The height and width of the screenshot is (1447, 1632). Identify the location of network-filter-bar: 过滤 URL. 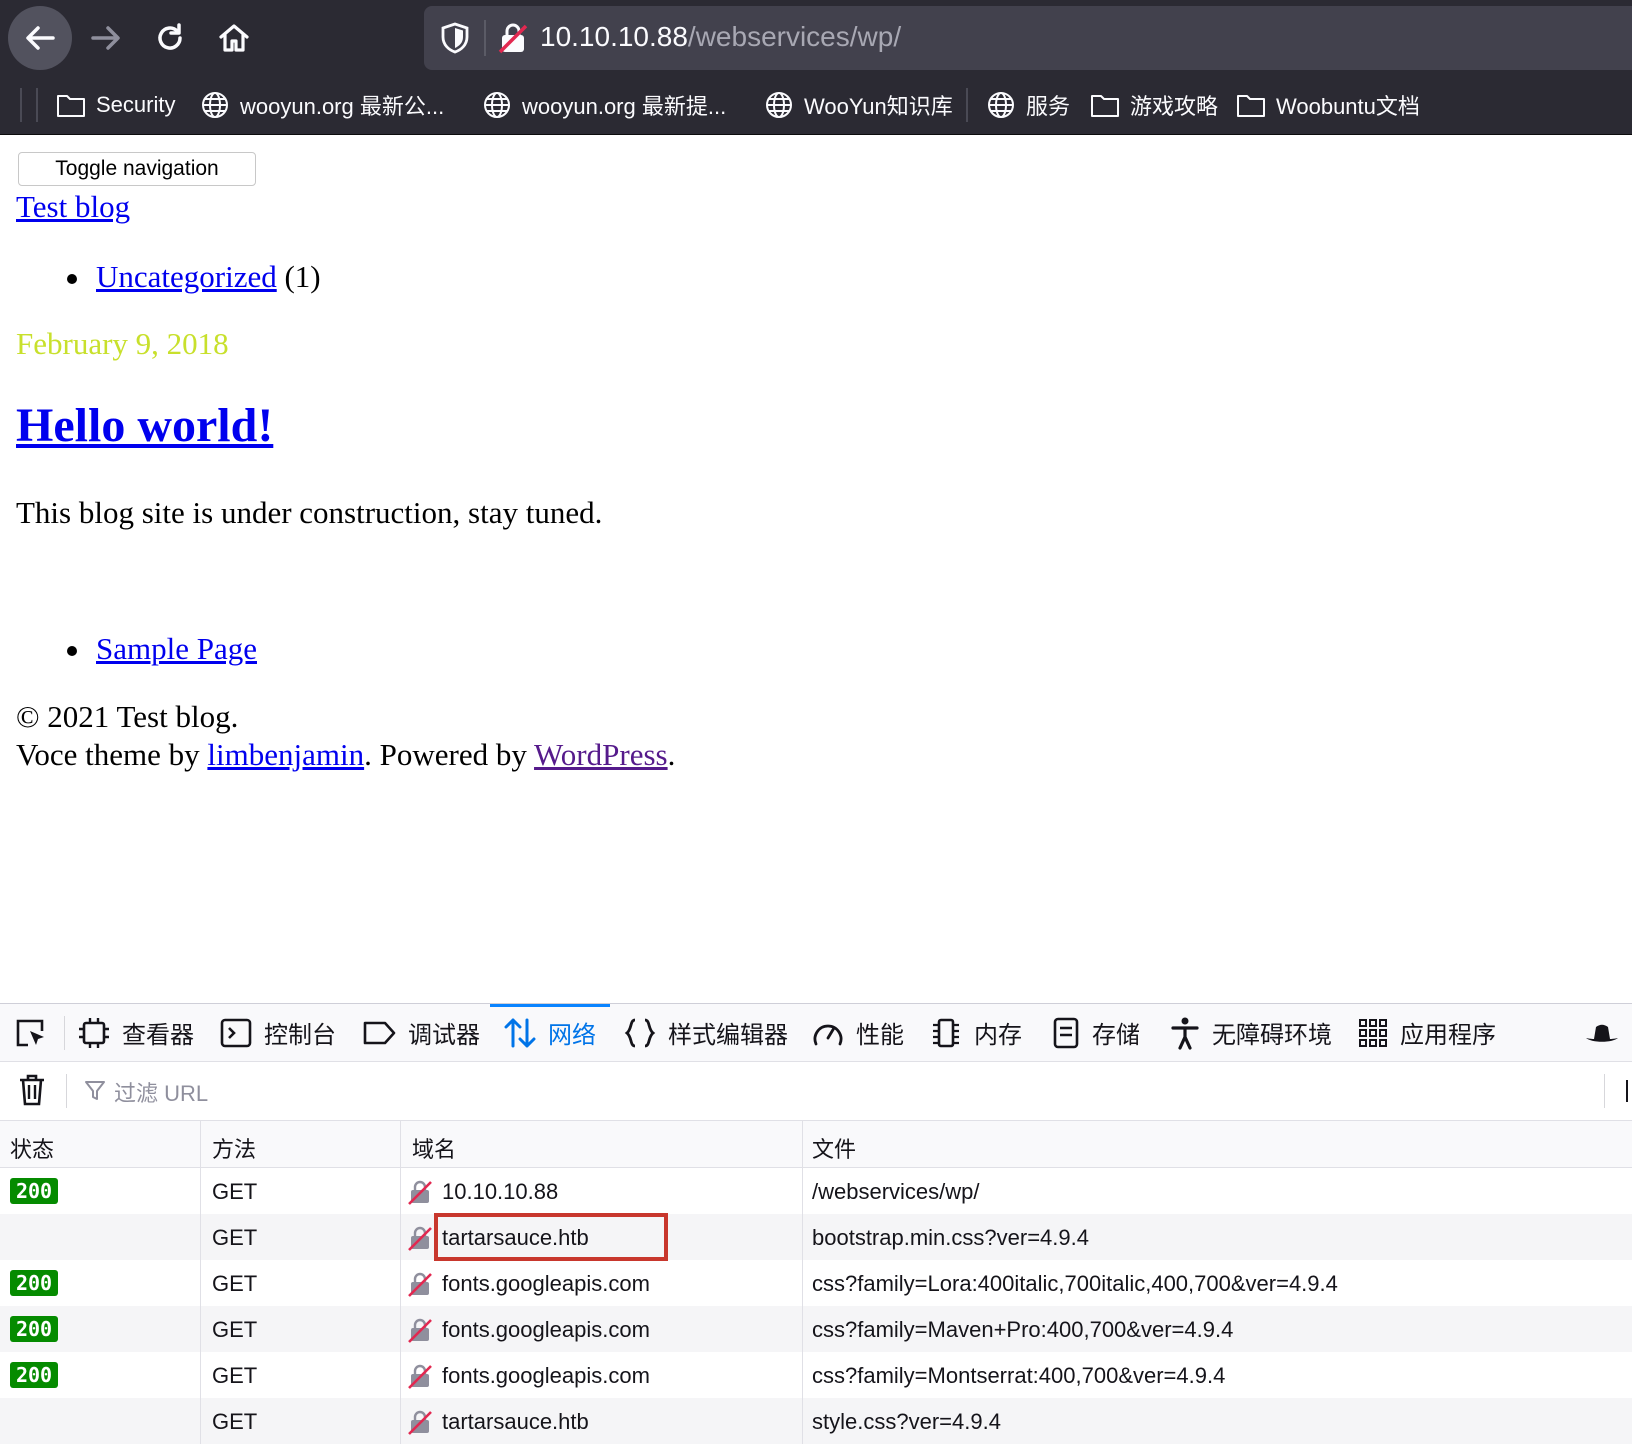
(816, 1091).